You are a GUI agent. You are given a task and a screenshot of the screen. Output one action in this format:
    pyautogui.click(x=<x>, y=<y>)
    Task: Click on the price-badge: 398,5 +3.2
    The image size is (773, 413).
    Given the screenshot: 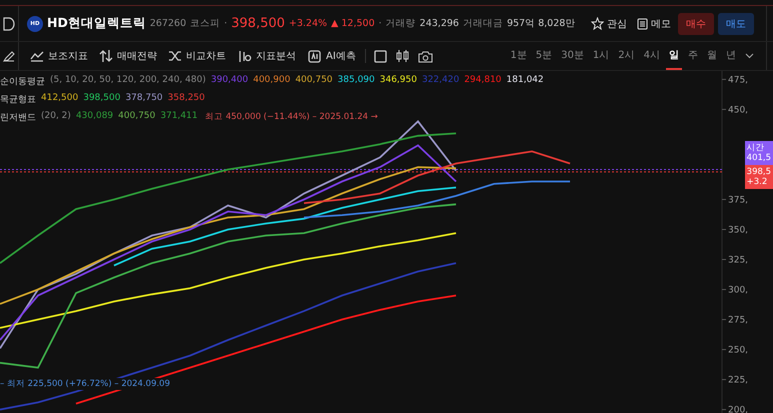 What is the action you would take?
    pyautogui.click(x=758, y=177)
    